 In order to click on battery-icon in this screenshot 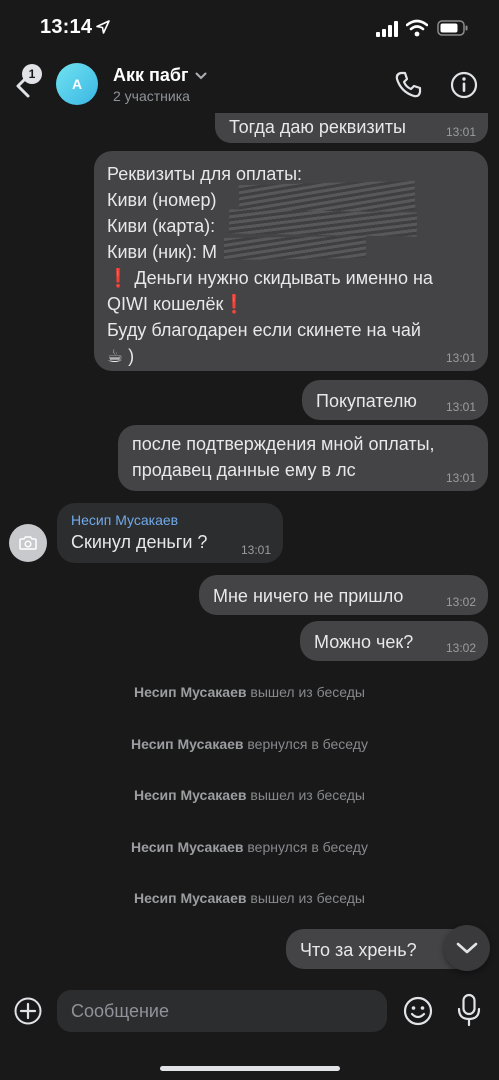, I will do `click(452, 28)`.